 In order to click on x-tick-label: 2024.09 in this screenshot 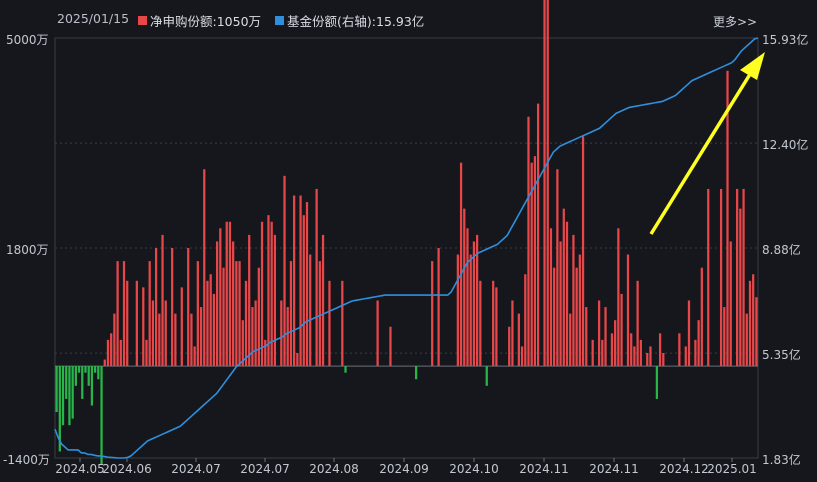, I will do `click(404, 469)`.